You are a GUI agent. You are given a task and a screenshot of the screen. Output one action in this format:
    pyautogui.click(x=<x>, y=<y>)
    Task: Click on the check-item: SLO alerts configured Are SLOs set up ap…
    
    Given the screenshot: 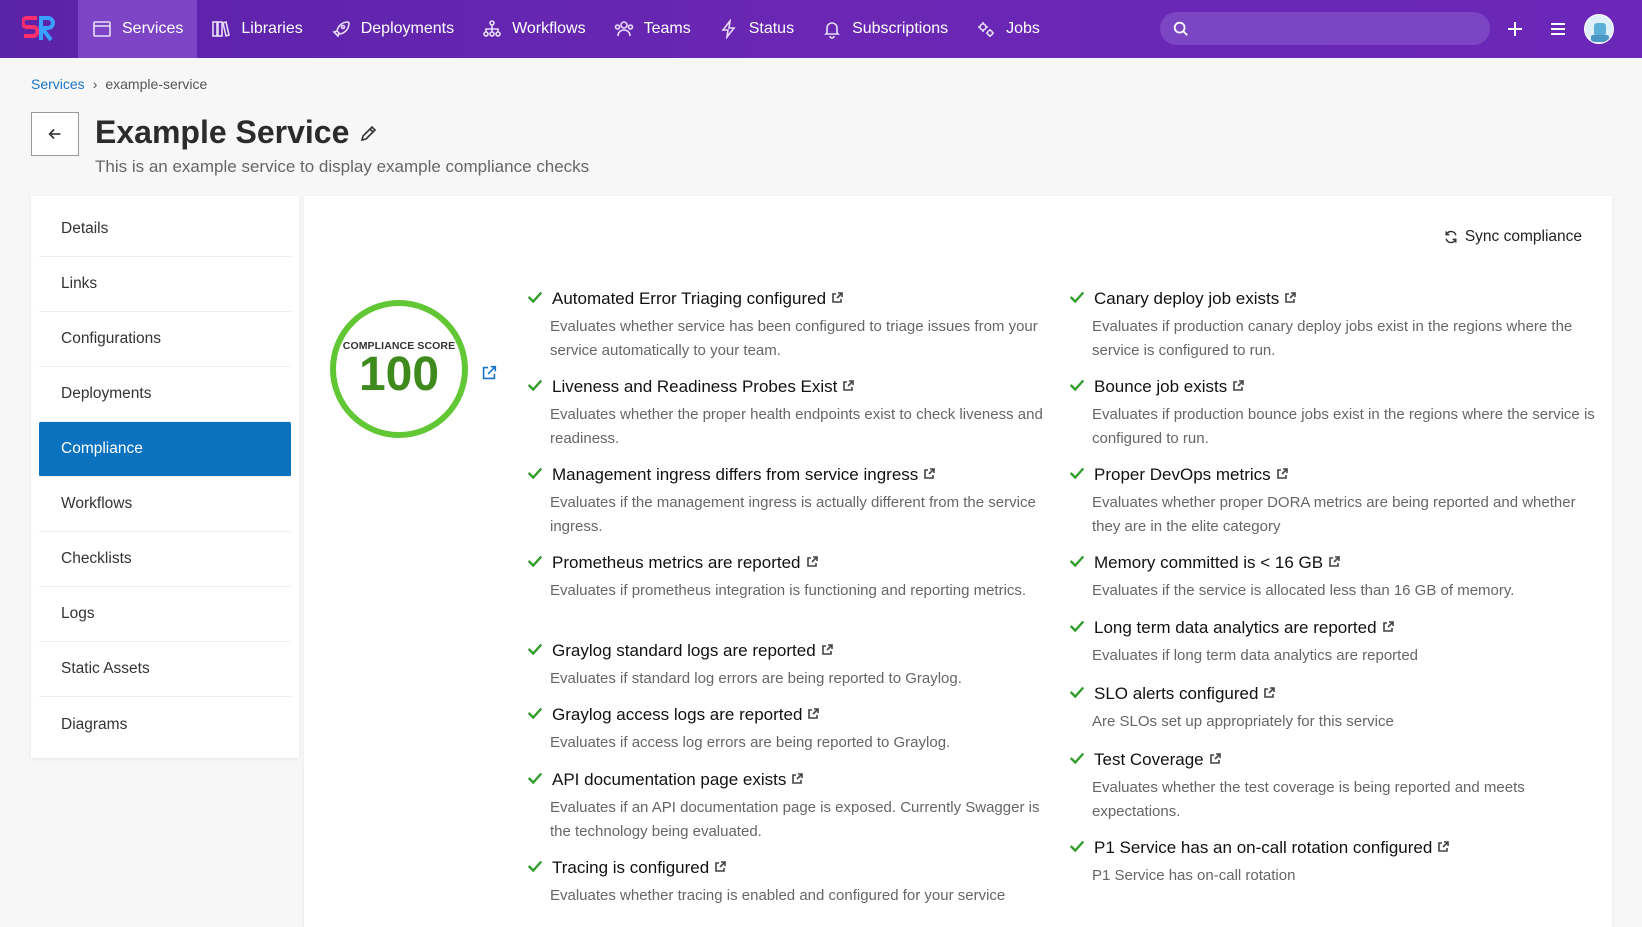 What is the action you would take?
    pyautogui.click(x=1231, y=708)
    